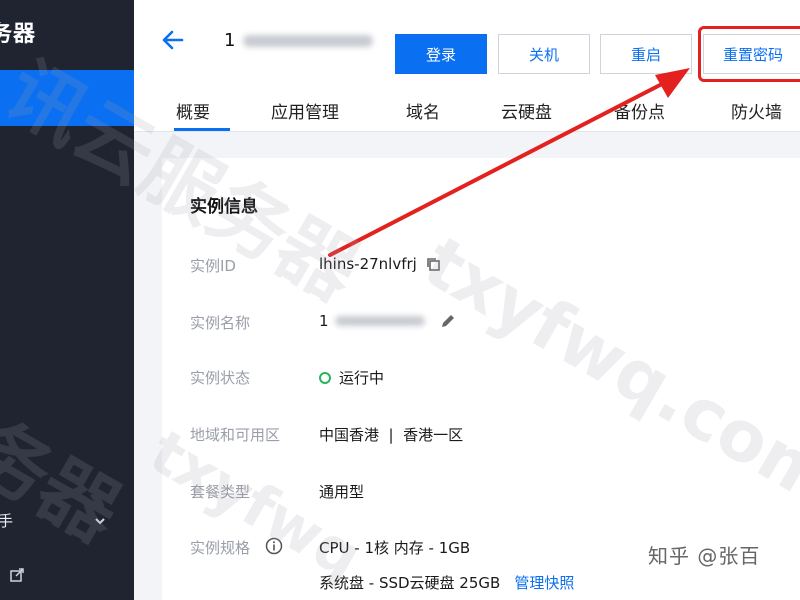 This screenshot has height=600, width=800. I want to click on status-running-icon, so click(325, 377).